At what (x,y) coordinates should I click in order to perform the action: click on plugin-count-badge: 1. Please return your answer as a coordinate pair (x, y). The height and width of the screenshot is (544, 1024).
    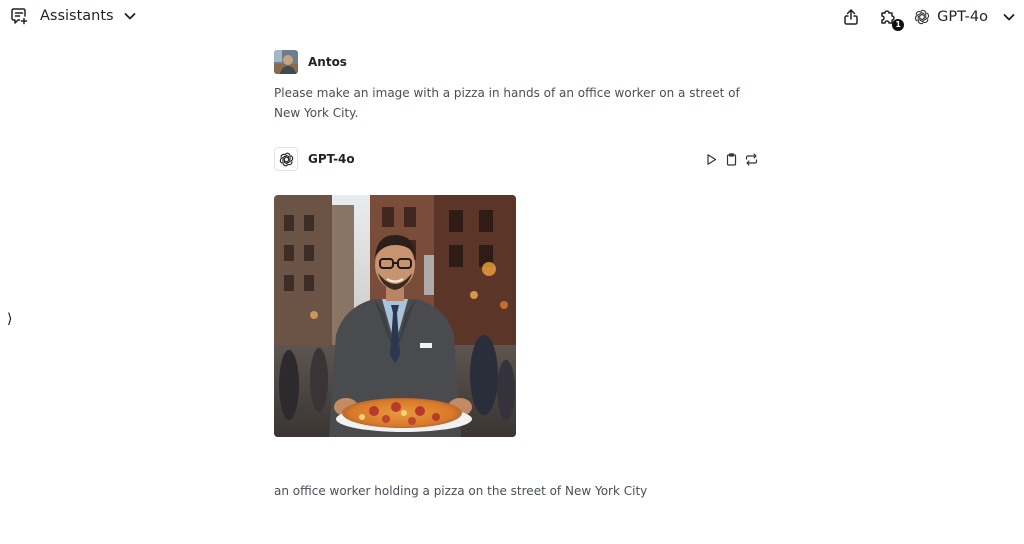
    Looking at the image, I should click on (898, 25).